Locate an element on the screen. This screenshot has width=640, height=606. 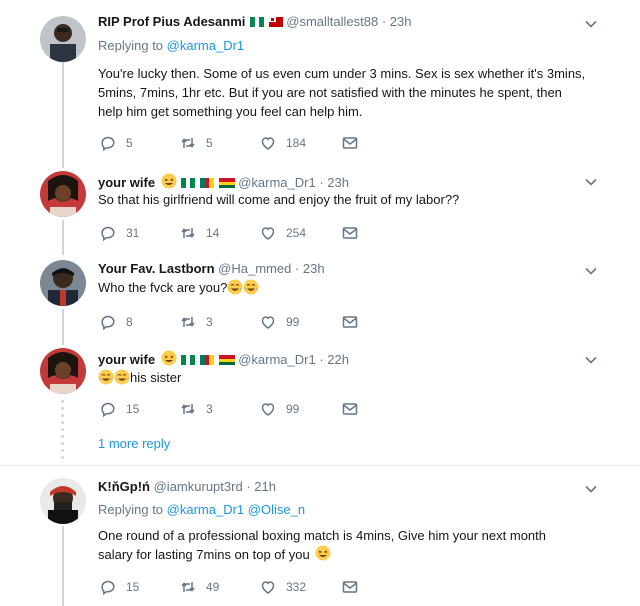
like-button: 184 is located at coordinates (283, 143).